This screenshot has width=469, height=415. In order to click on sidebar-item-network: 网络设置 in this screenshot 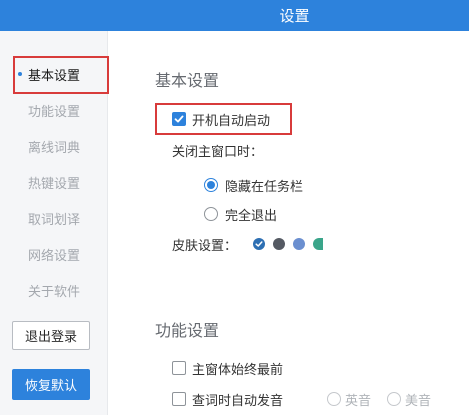, I will do `click(53, 254)`.